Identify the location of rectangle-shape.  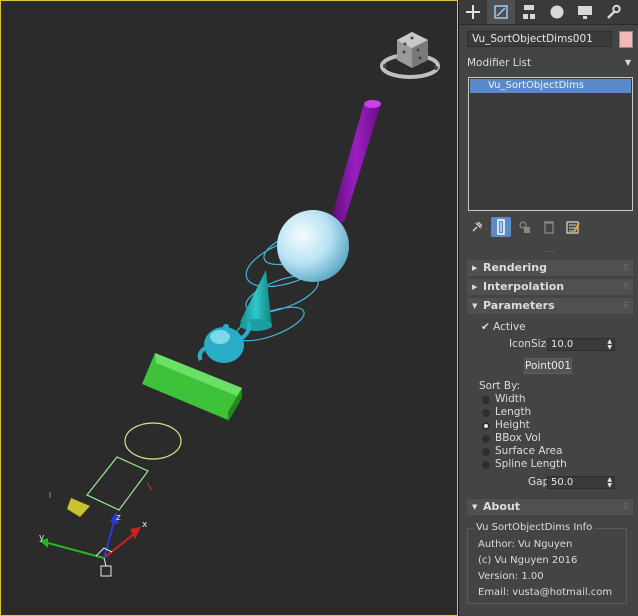
(117, 483).